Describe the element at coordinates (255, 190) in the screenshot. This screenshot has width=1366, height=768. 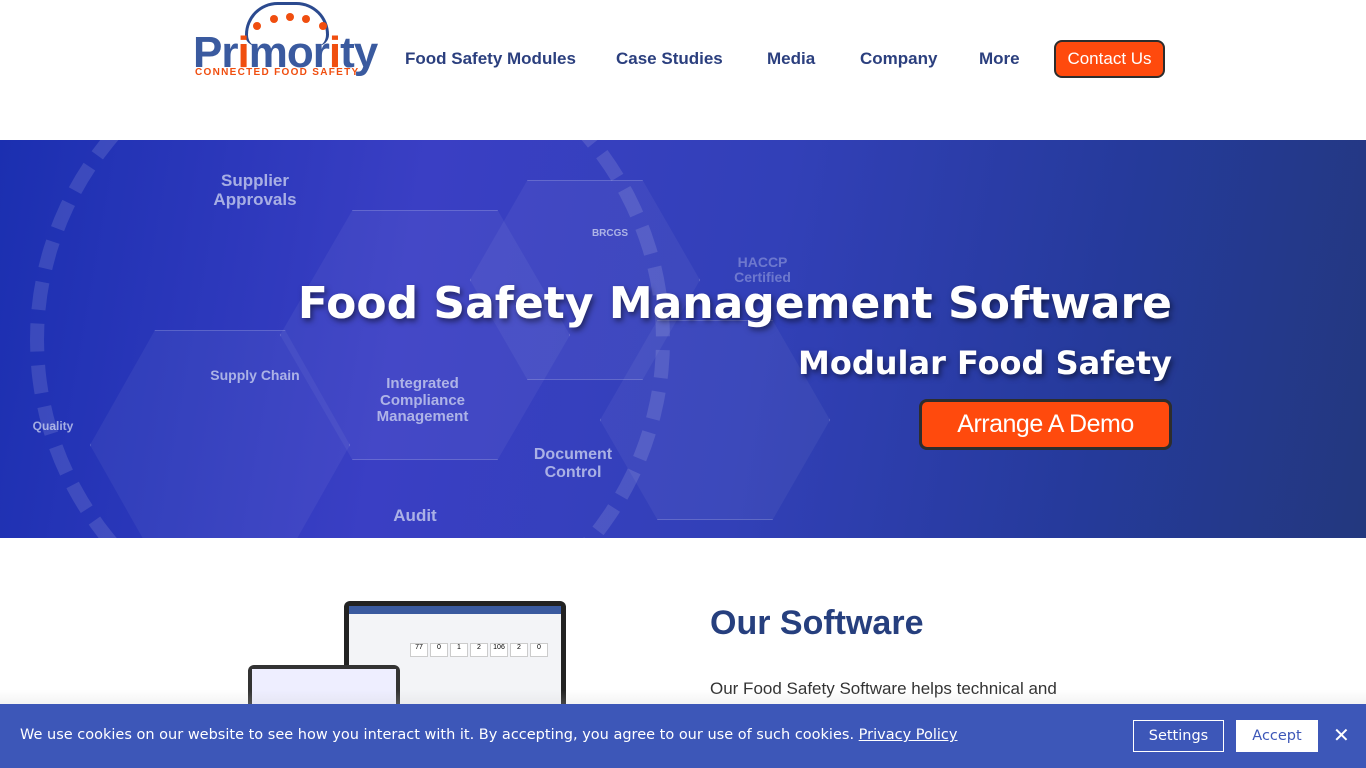
I see `bg-label-supplier-approvals: Supplier Approvals` at that location.